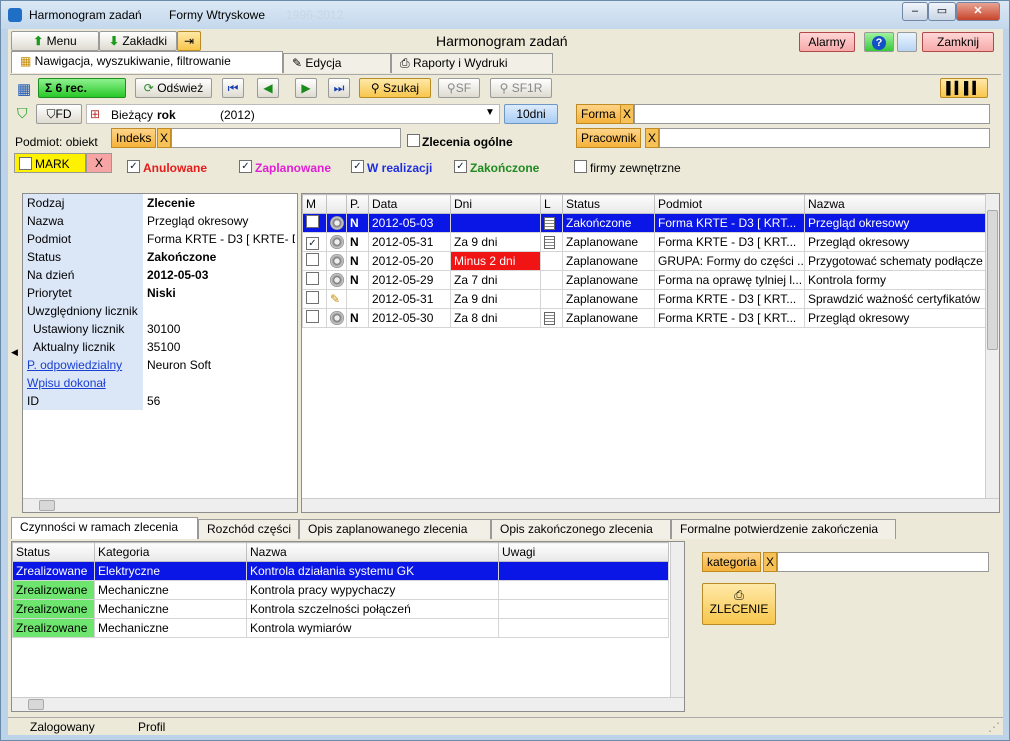 The image size is (1010, 741). I want to click on properties-hscrollbar, so click(160, 505).